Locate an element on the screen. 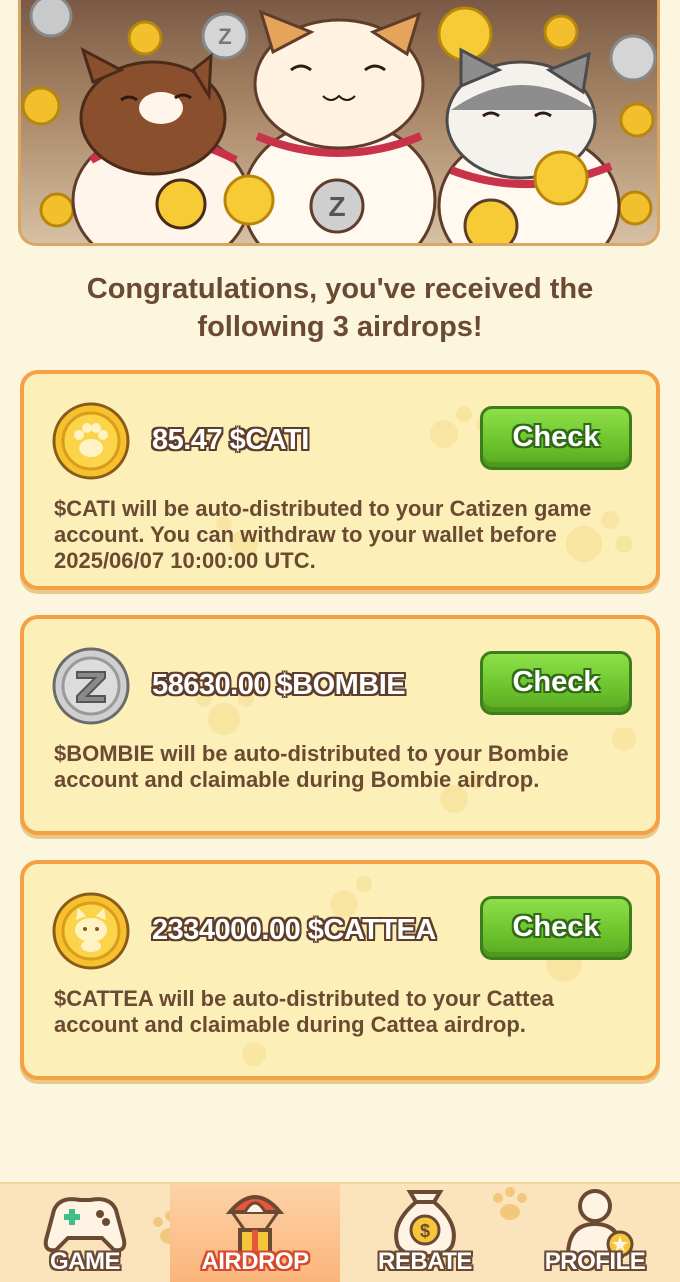  airdrop-amount: 58630.00 $BOMBIE is located at coordinates (279, 685).